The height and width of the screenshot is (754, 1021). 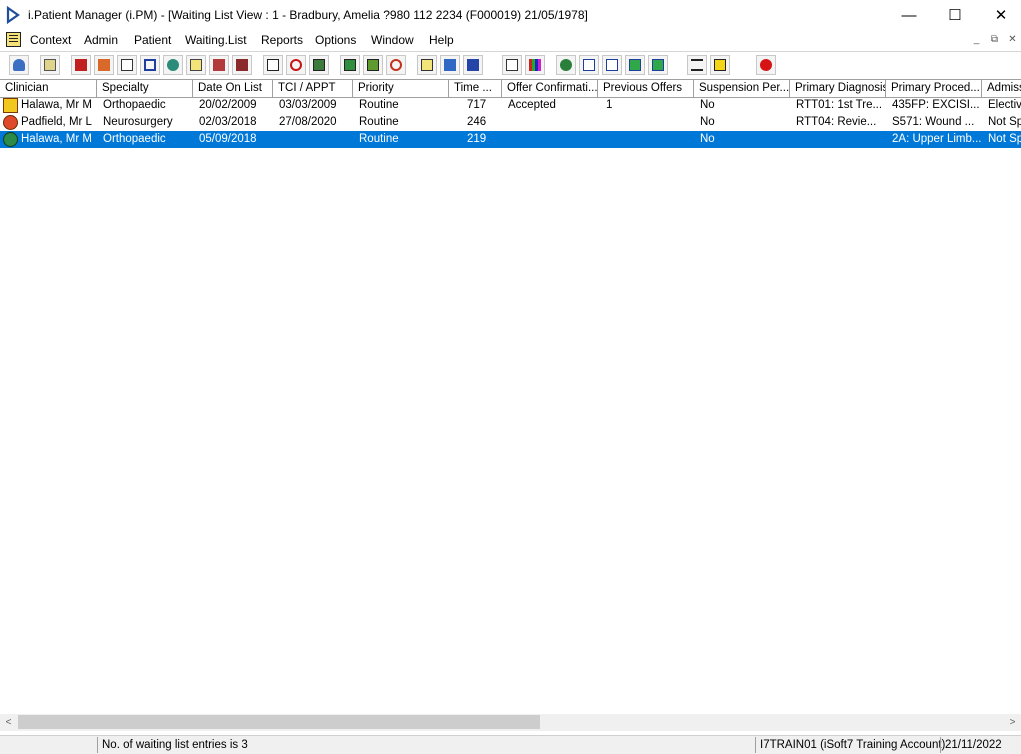 I want to click on clock-icon, so click(x=296, y=65).